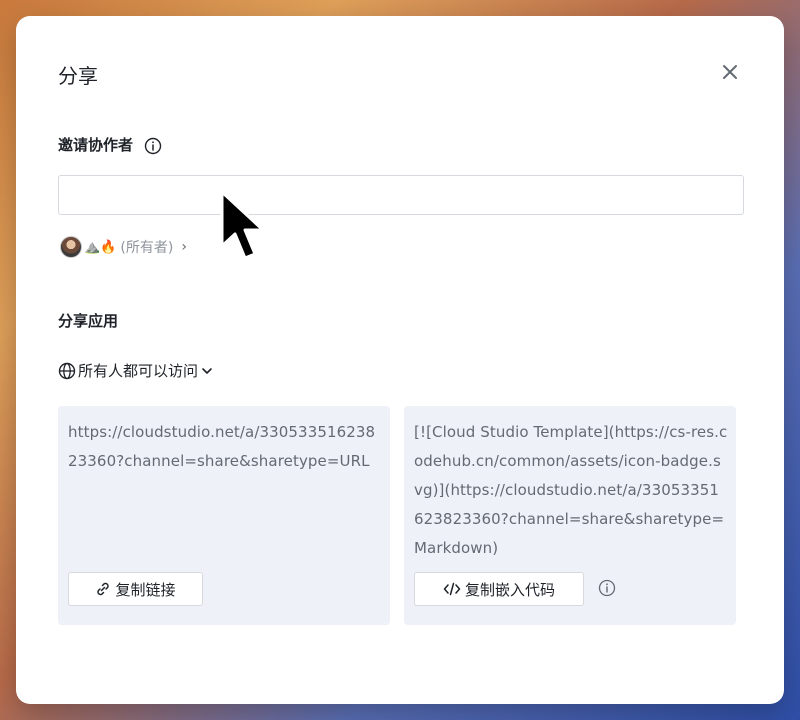 The image size is (800, 720). I want to click on copy-link-button: 复制链接, so click(135, 589).